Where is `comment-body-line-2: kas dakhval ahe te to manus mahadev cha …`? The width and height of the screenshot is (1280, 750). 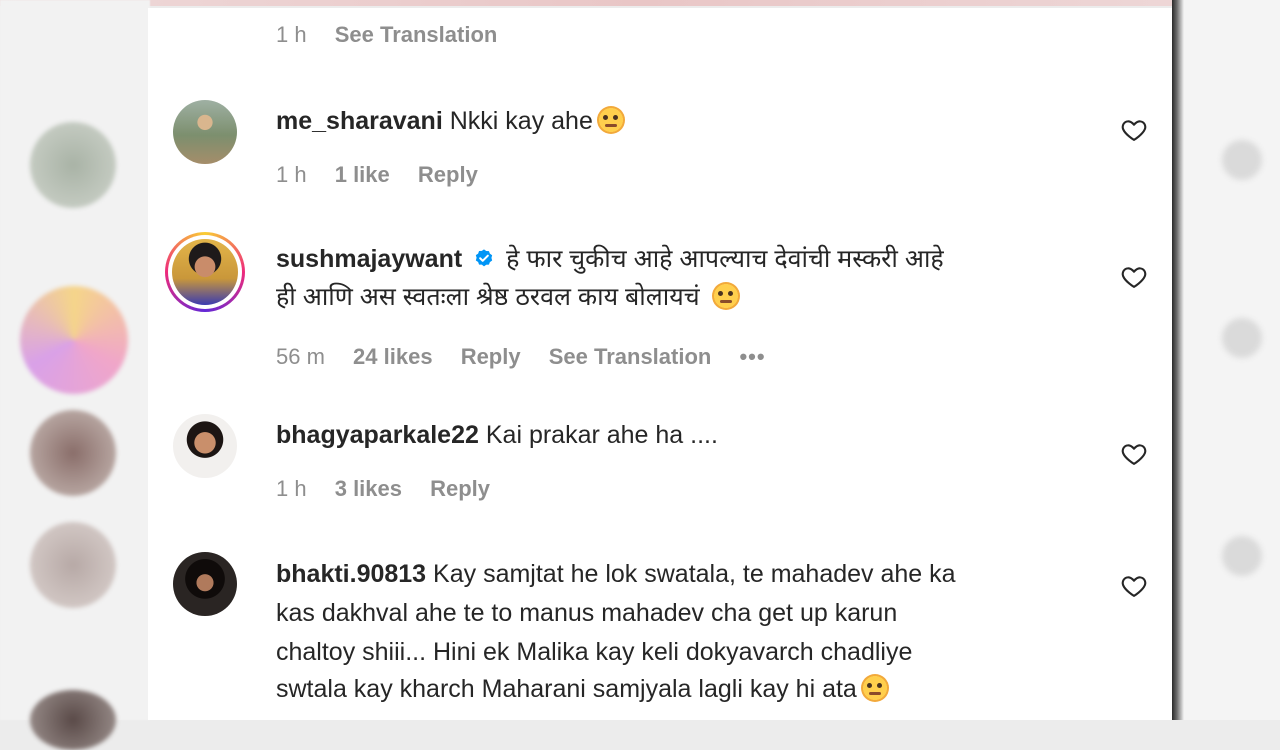
comment-body-line-2: kas dakhval ahe te to manus mahadev cha … is located at coordinates (586, 613).